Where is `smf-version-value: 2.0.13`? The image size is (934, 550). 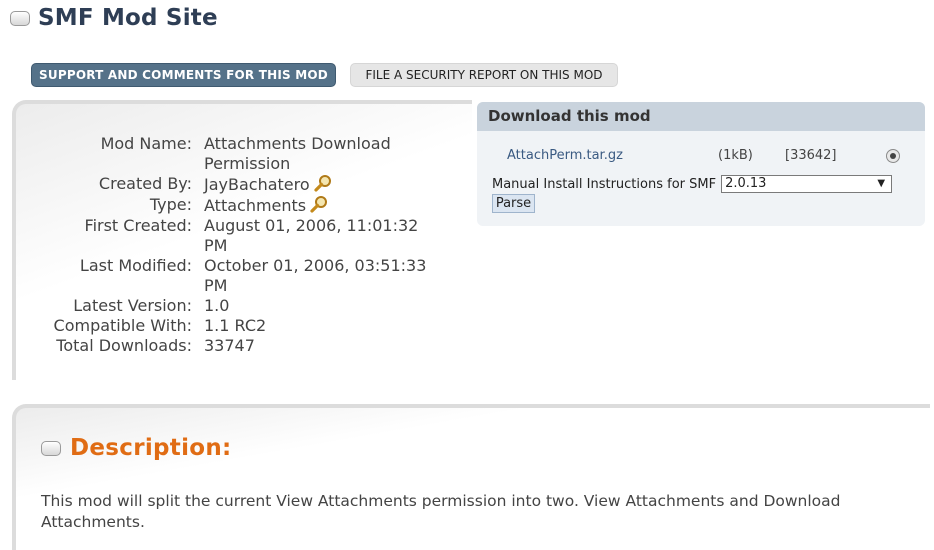 smf-version-value: 2.0.13 is located at coordinates (746, 183).